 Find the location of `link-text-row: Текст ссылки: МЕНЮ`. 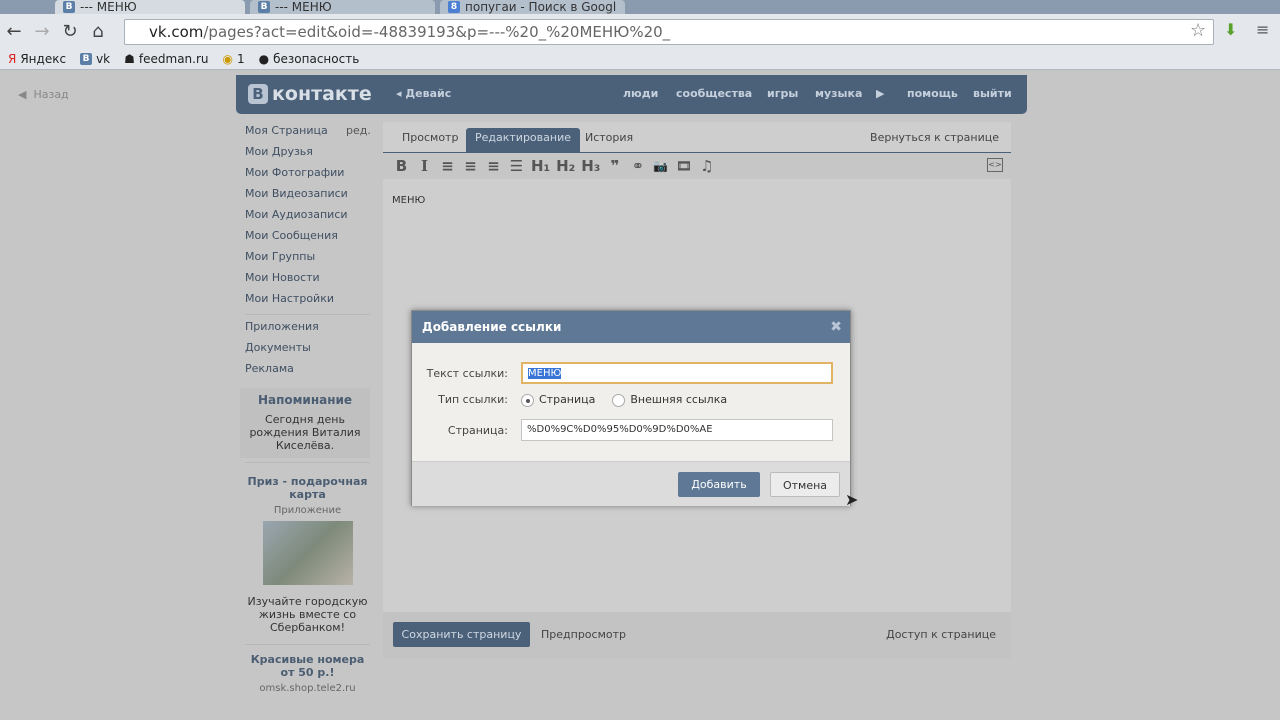

link-text-row: Текст ссылки: МЕНЮ is located at coordinates (622, 373).